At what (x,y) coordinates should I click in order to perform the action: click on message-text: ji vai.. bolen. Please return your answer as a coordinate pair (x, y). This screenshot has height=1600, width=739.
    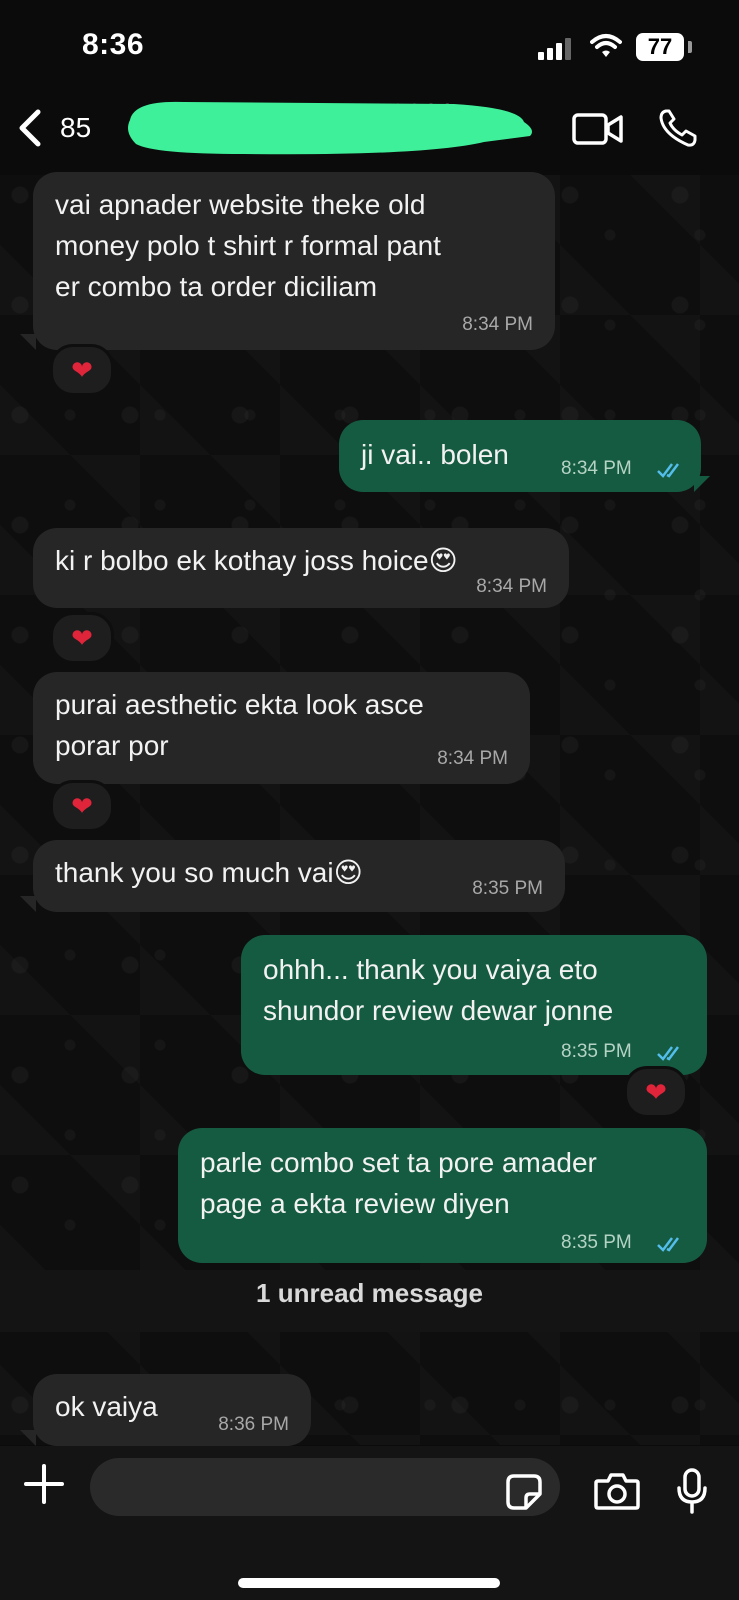
    Looking at the image, I should click on (435, 454).